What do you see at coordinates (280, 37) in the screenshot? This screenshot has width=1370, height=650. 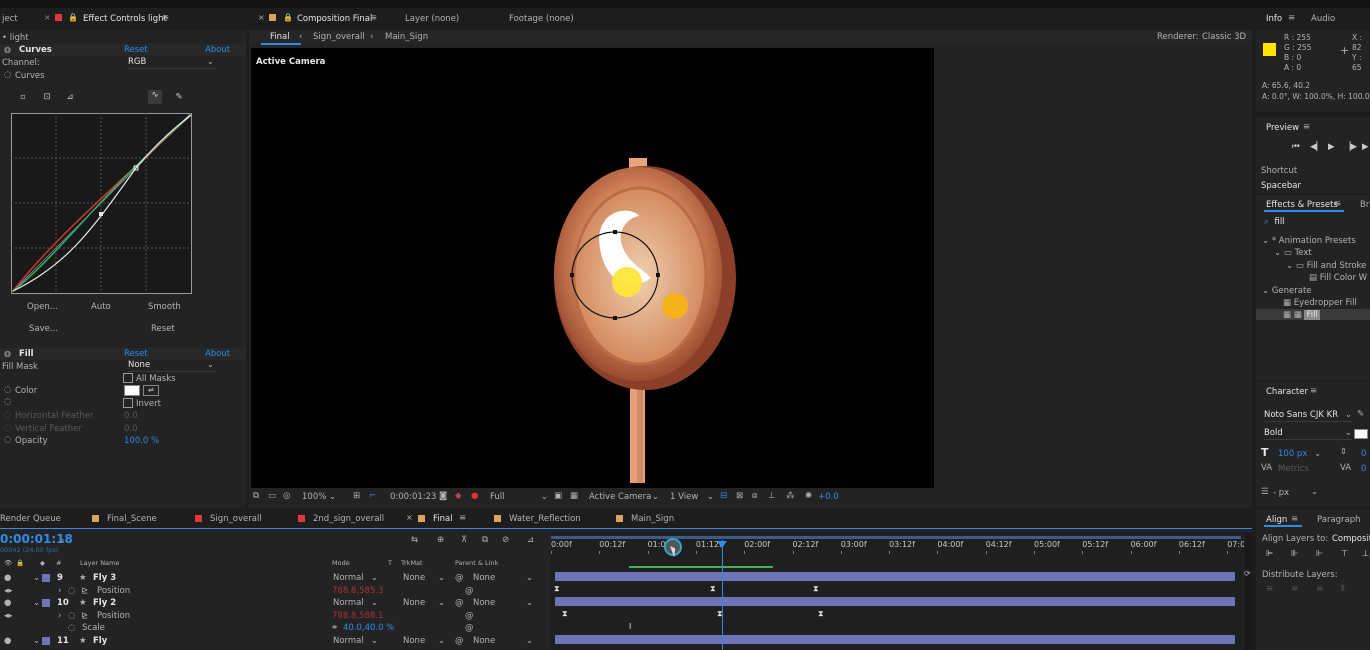 I see `breadcrumb-final: Final` at bounding box center [280, 37].